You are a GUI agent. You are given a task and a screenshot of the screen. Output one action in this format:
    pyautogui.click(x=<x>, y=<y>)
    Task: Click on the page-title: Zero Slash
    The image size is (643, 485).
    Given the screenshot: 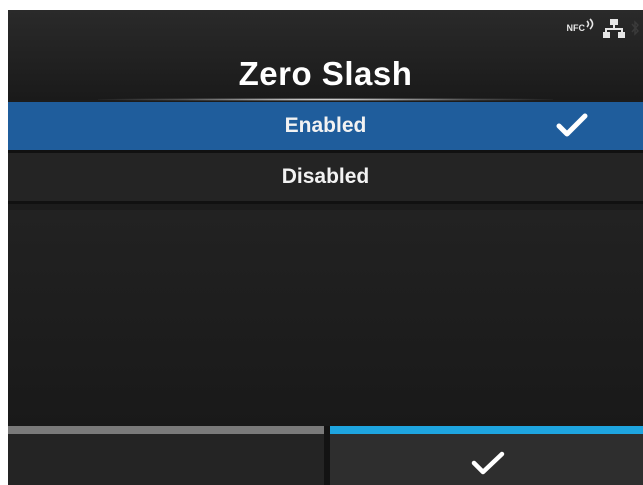 What is the action you would take?
    pyautogui.click(x=325, y=73)
    